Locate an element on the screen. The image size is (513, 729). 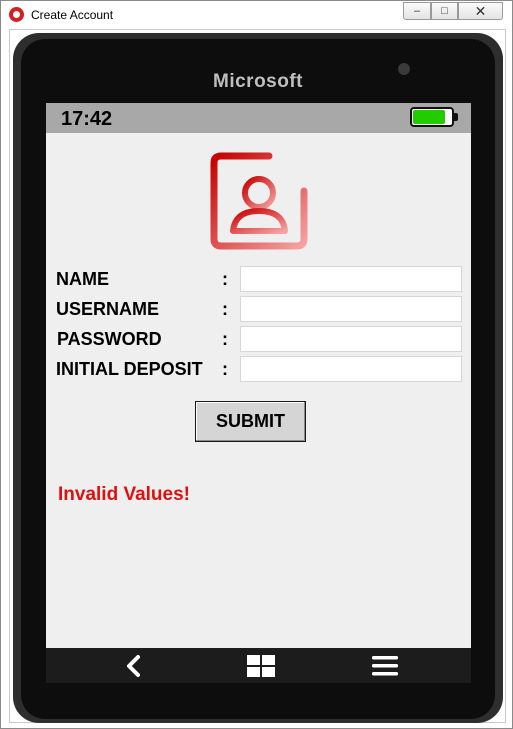
name-colon: : is located at coordinates (225, 279).